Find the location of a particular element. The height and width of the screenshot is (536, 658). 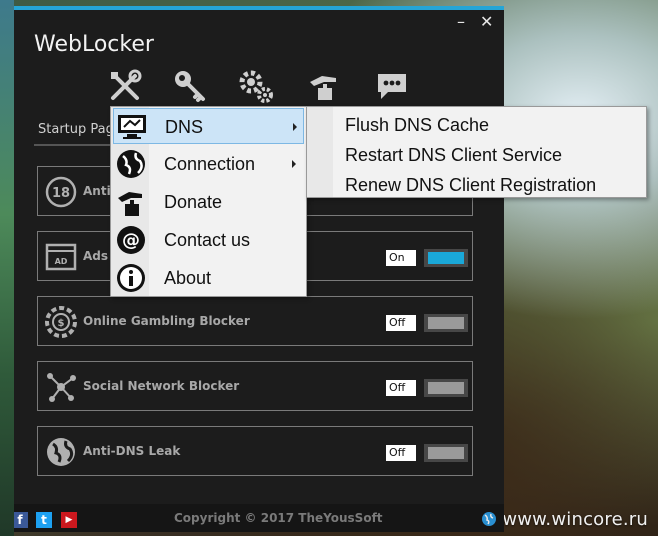

status-label: On is located at coordinates (401, 258).